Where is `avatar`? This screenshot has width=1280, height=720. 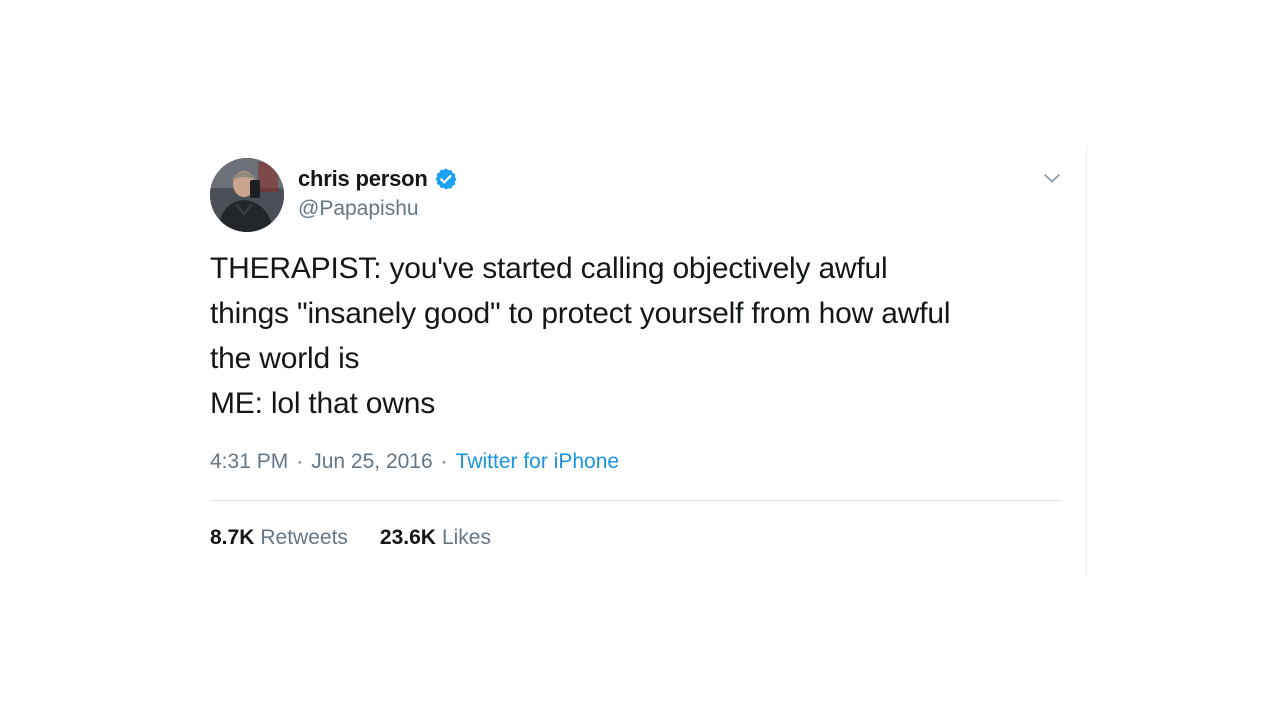
avatar is located at coordinates (247, 195).